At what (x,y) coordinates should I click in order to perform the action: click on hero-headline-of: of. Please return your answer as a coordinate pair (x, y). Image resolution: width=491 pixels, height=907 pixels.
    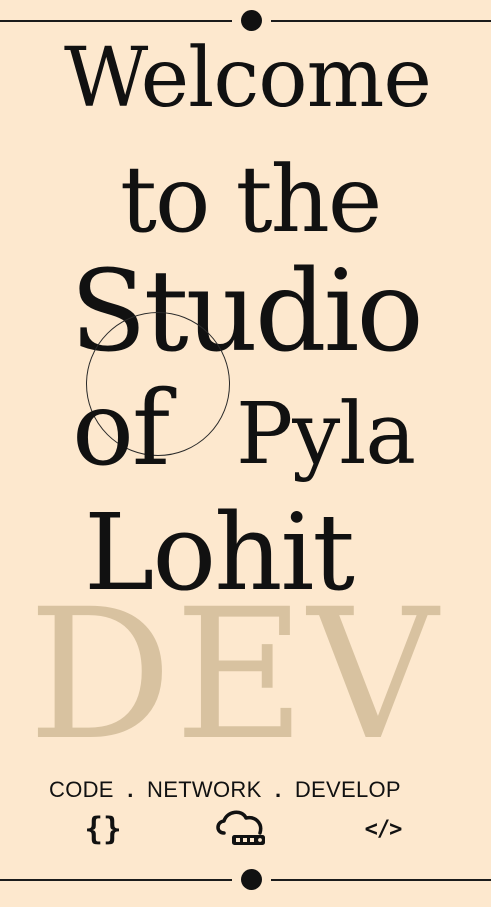
    Looking at the image, I should click on (121, 429).